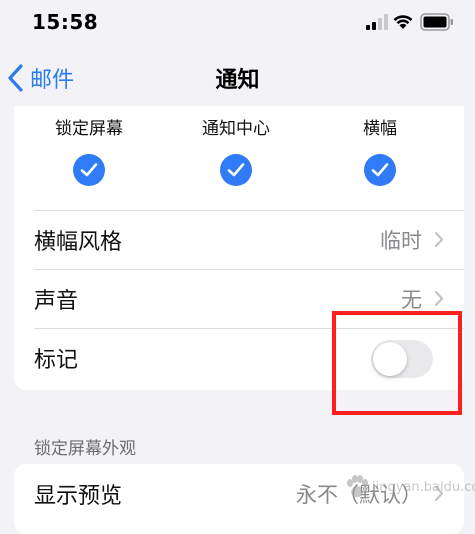 The width and height of the screenshot is (475, 534). I want to click on row-value: 临时, so click(401, 241).